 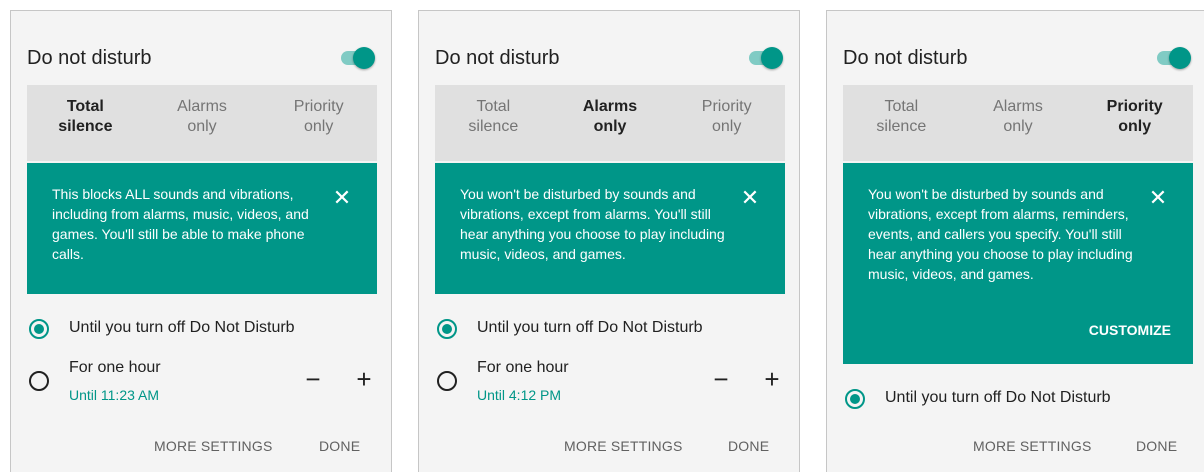 What do you see at coordinates (114, 395) in the screenshot?
I see `option-one-hour-until: Until 11:23 AM` at bounding box center [114, 395].